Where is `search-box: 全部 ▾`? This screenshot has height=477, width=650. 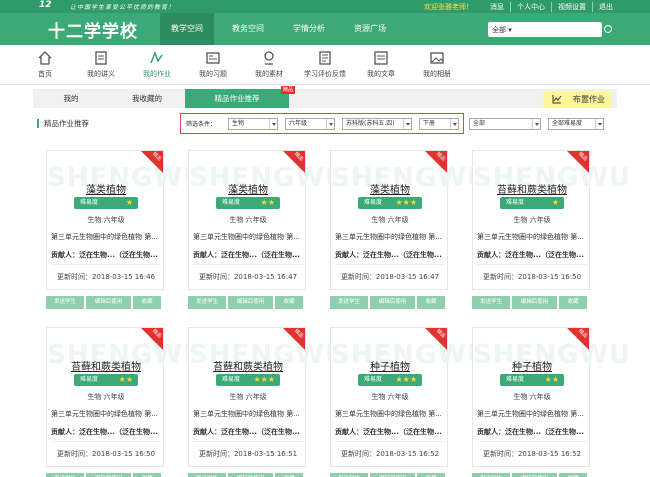 search-box: 全部 ▾ is located at coordinates (550, 29).